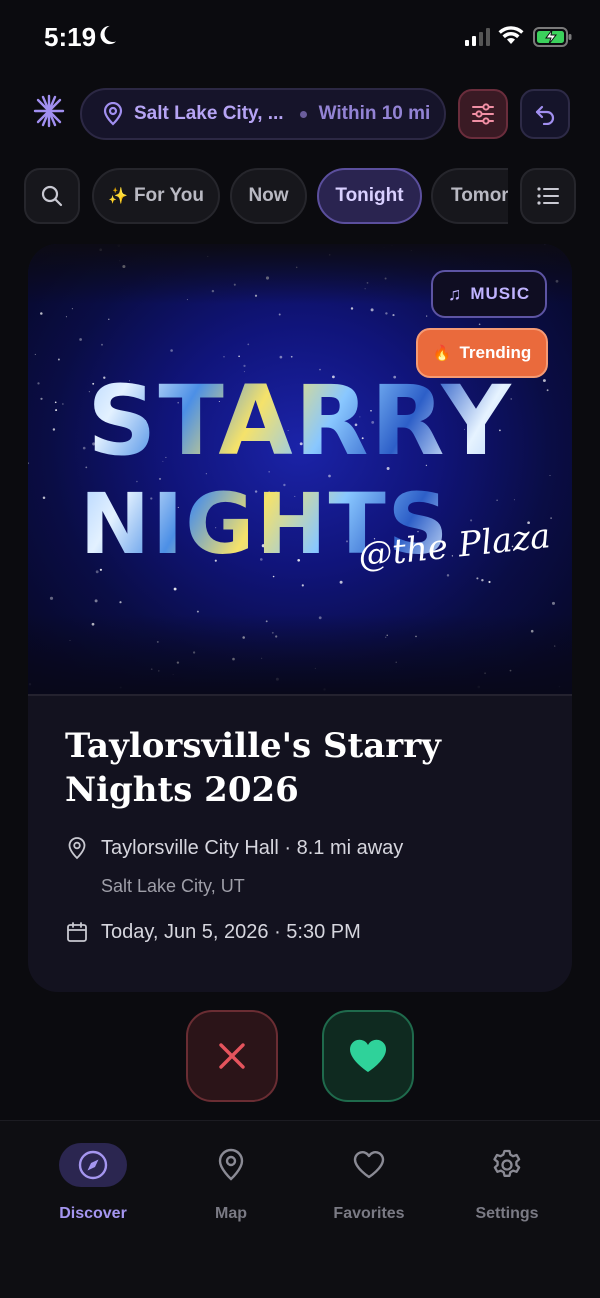 Image resolution: width=600 pixels, height=1298 pixels. Describe the element at coordinates (253, 768) in the screenshot. I see `event-title: Taylorsville's Starry Nights 2026` at that location.